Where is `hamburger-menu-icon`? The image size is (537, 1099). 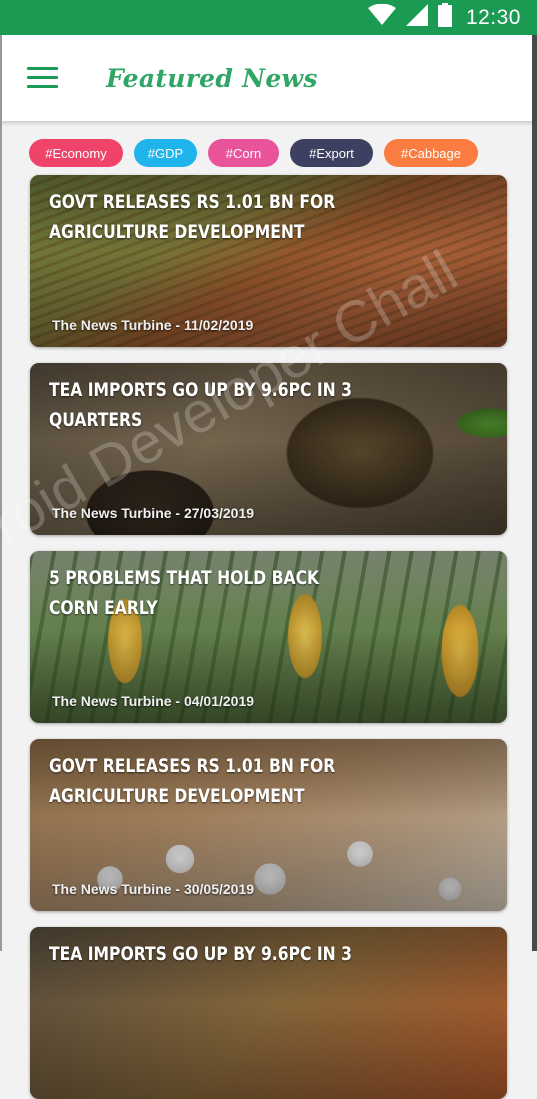 hamburger-menu-icon is located at coordinates (43, 78).